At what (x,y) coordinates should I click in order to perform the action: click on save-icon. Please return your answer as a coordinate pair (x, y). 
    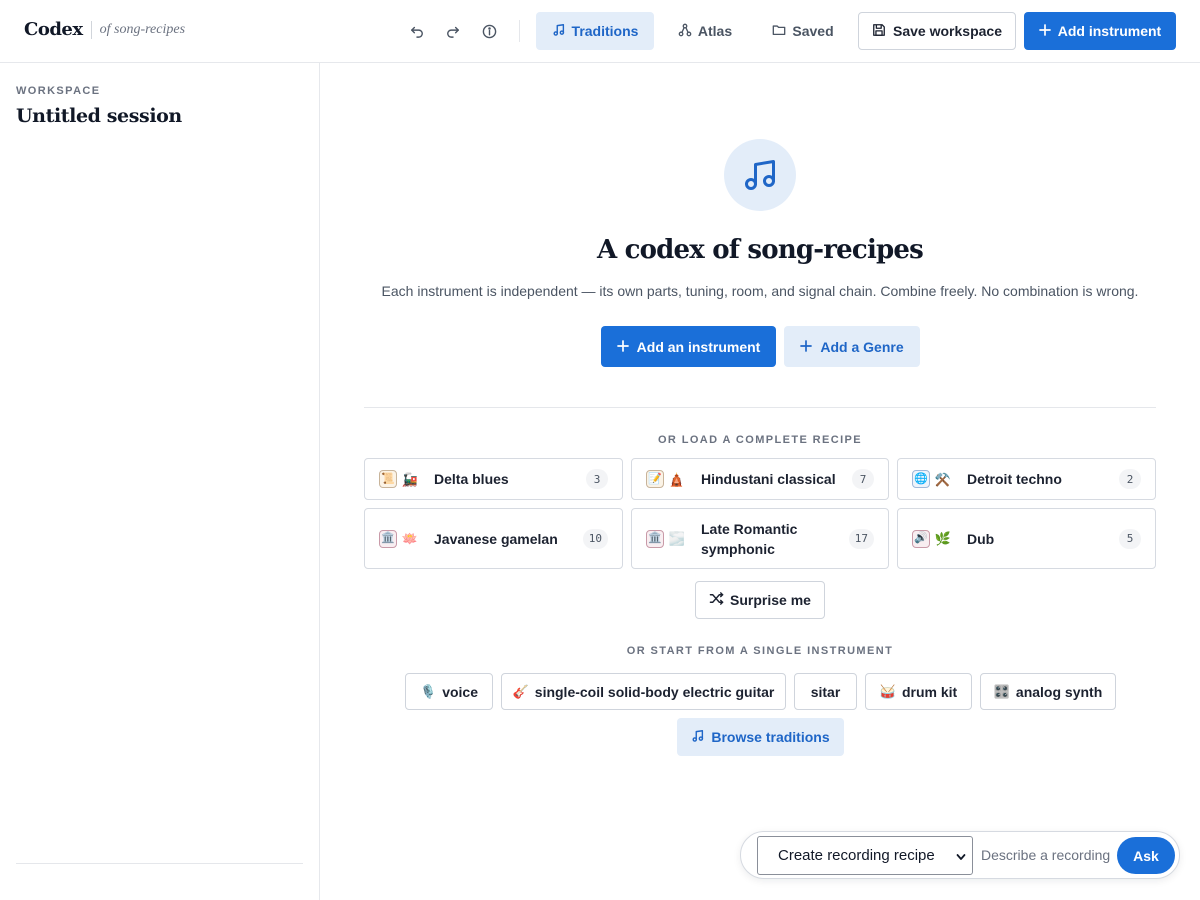
    Looking at the image, I should click on (879, 31).